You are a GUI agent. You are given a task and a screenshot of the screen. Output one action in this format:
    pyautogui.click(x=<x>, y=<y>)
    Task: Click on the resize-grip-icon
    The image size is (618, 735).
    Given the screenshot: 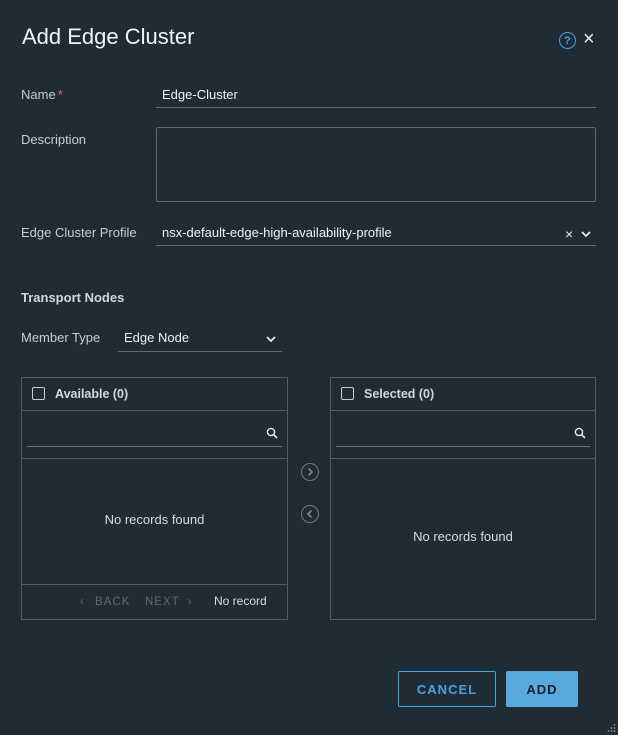 What is the action you would take?
    pyautogui.click(x=611, y=728)
    